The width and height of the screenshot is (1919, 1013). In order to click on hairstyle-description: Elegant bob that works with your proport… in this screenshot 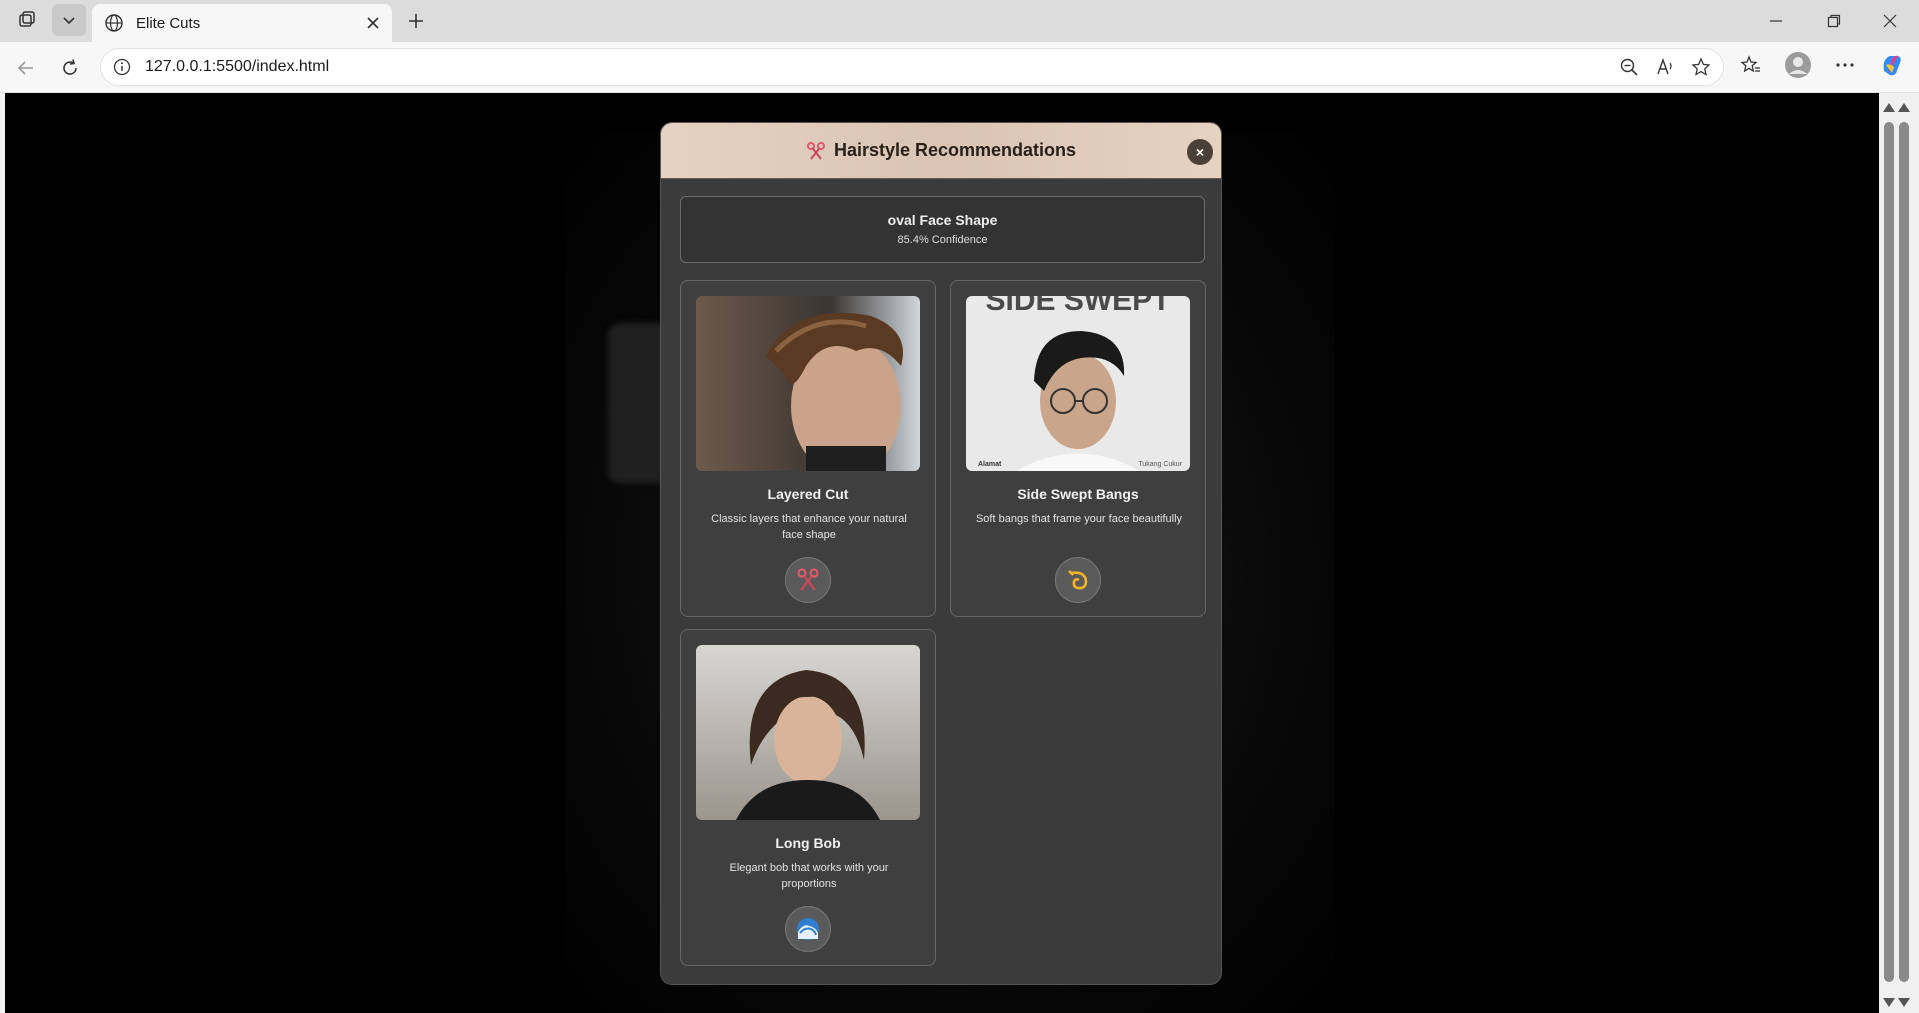, I will do `click(809, 876)`.